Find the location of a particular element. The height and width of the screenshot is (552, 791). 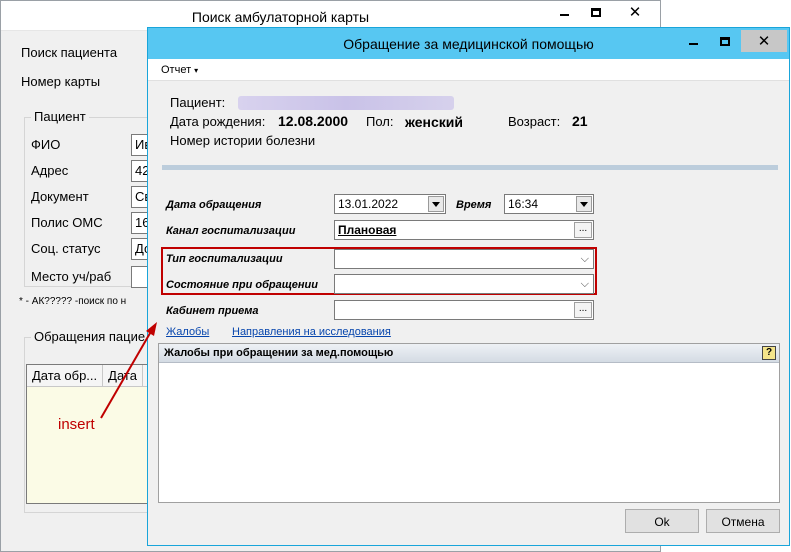

annotation-arrow is located at coordinates (128, 370).